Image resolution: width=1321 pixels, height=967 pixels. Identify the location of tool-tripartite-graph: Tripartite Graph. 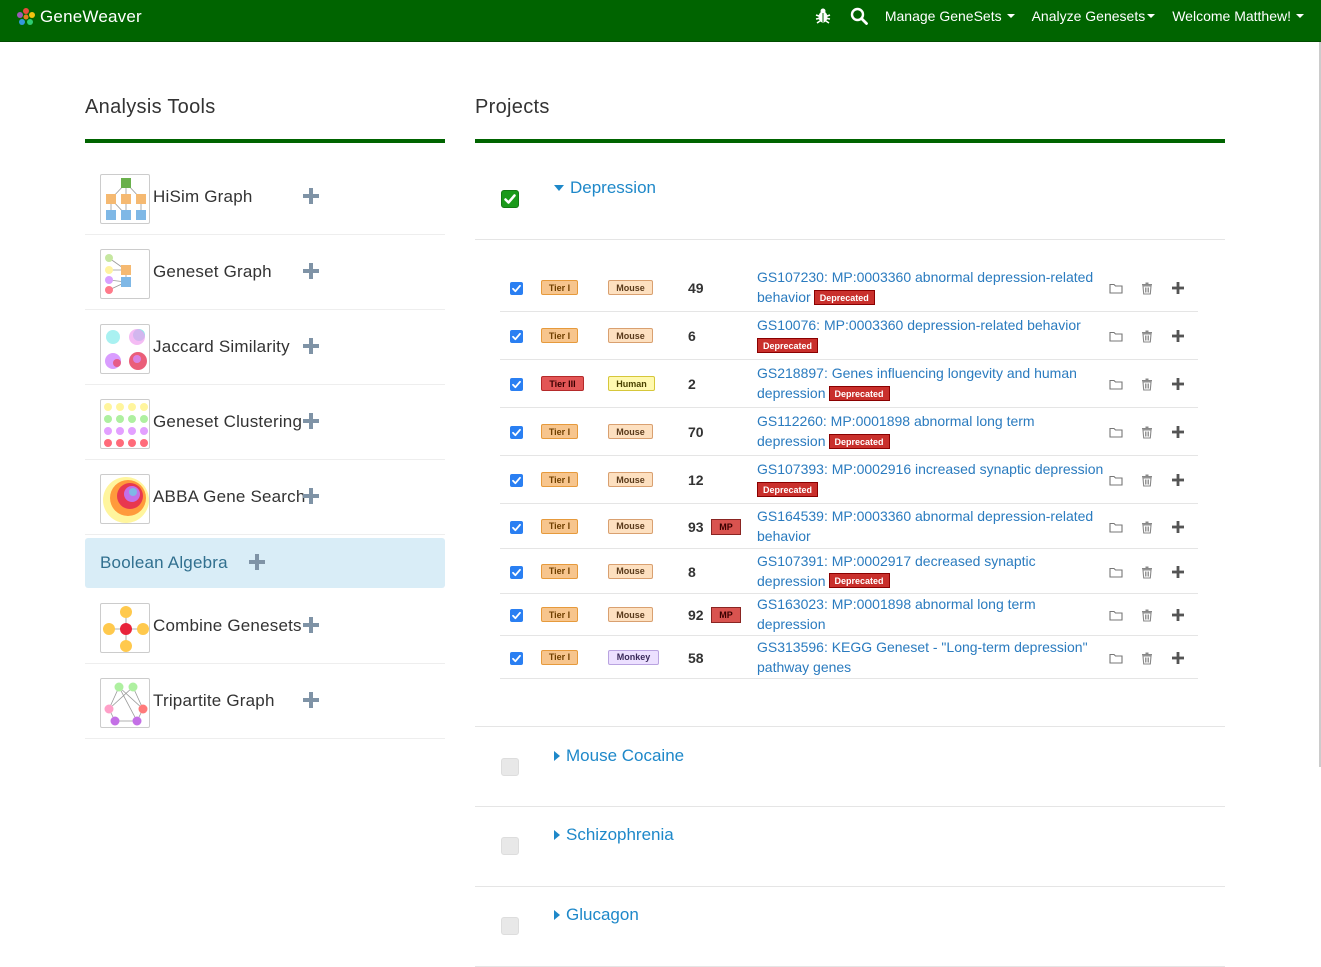
(265, 701).